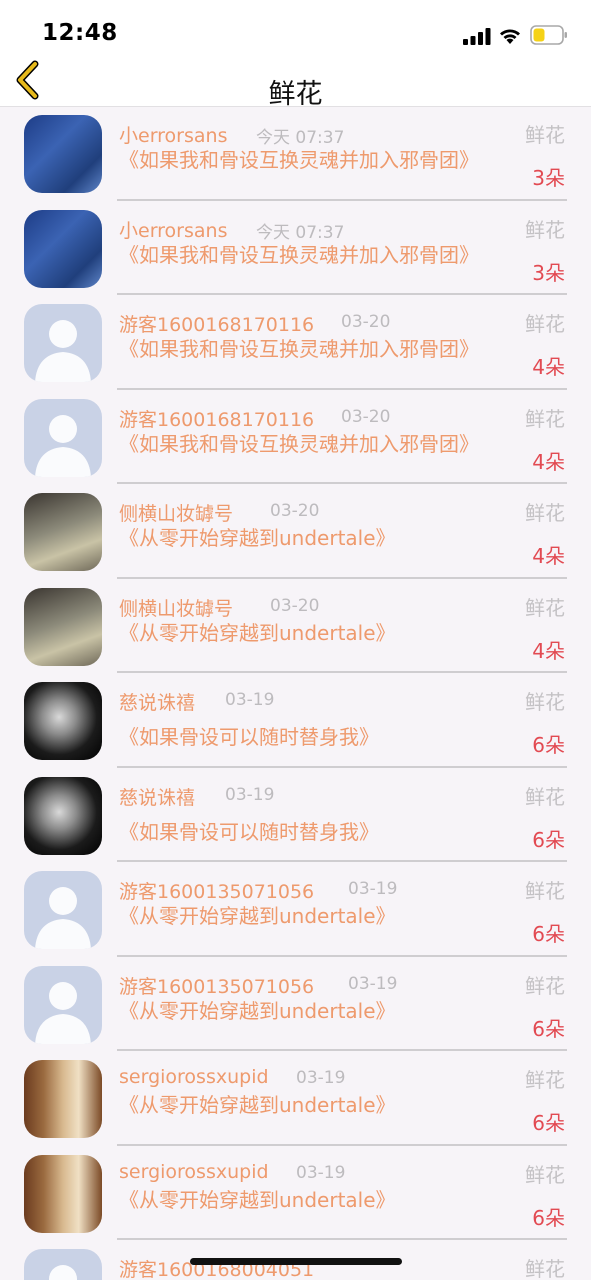 This screenshot has height=1280, width=591. What do you see at coordinates (295, 721) in the screenshot?
I see `list-item: 慈说诛禧 03-19 鲜花《如果骨设可以随时替身我》 6朵` at bounding box center [295, 721].